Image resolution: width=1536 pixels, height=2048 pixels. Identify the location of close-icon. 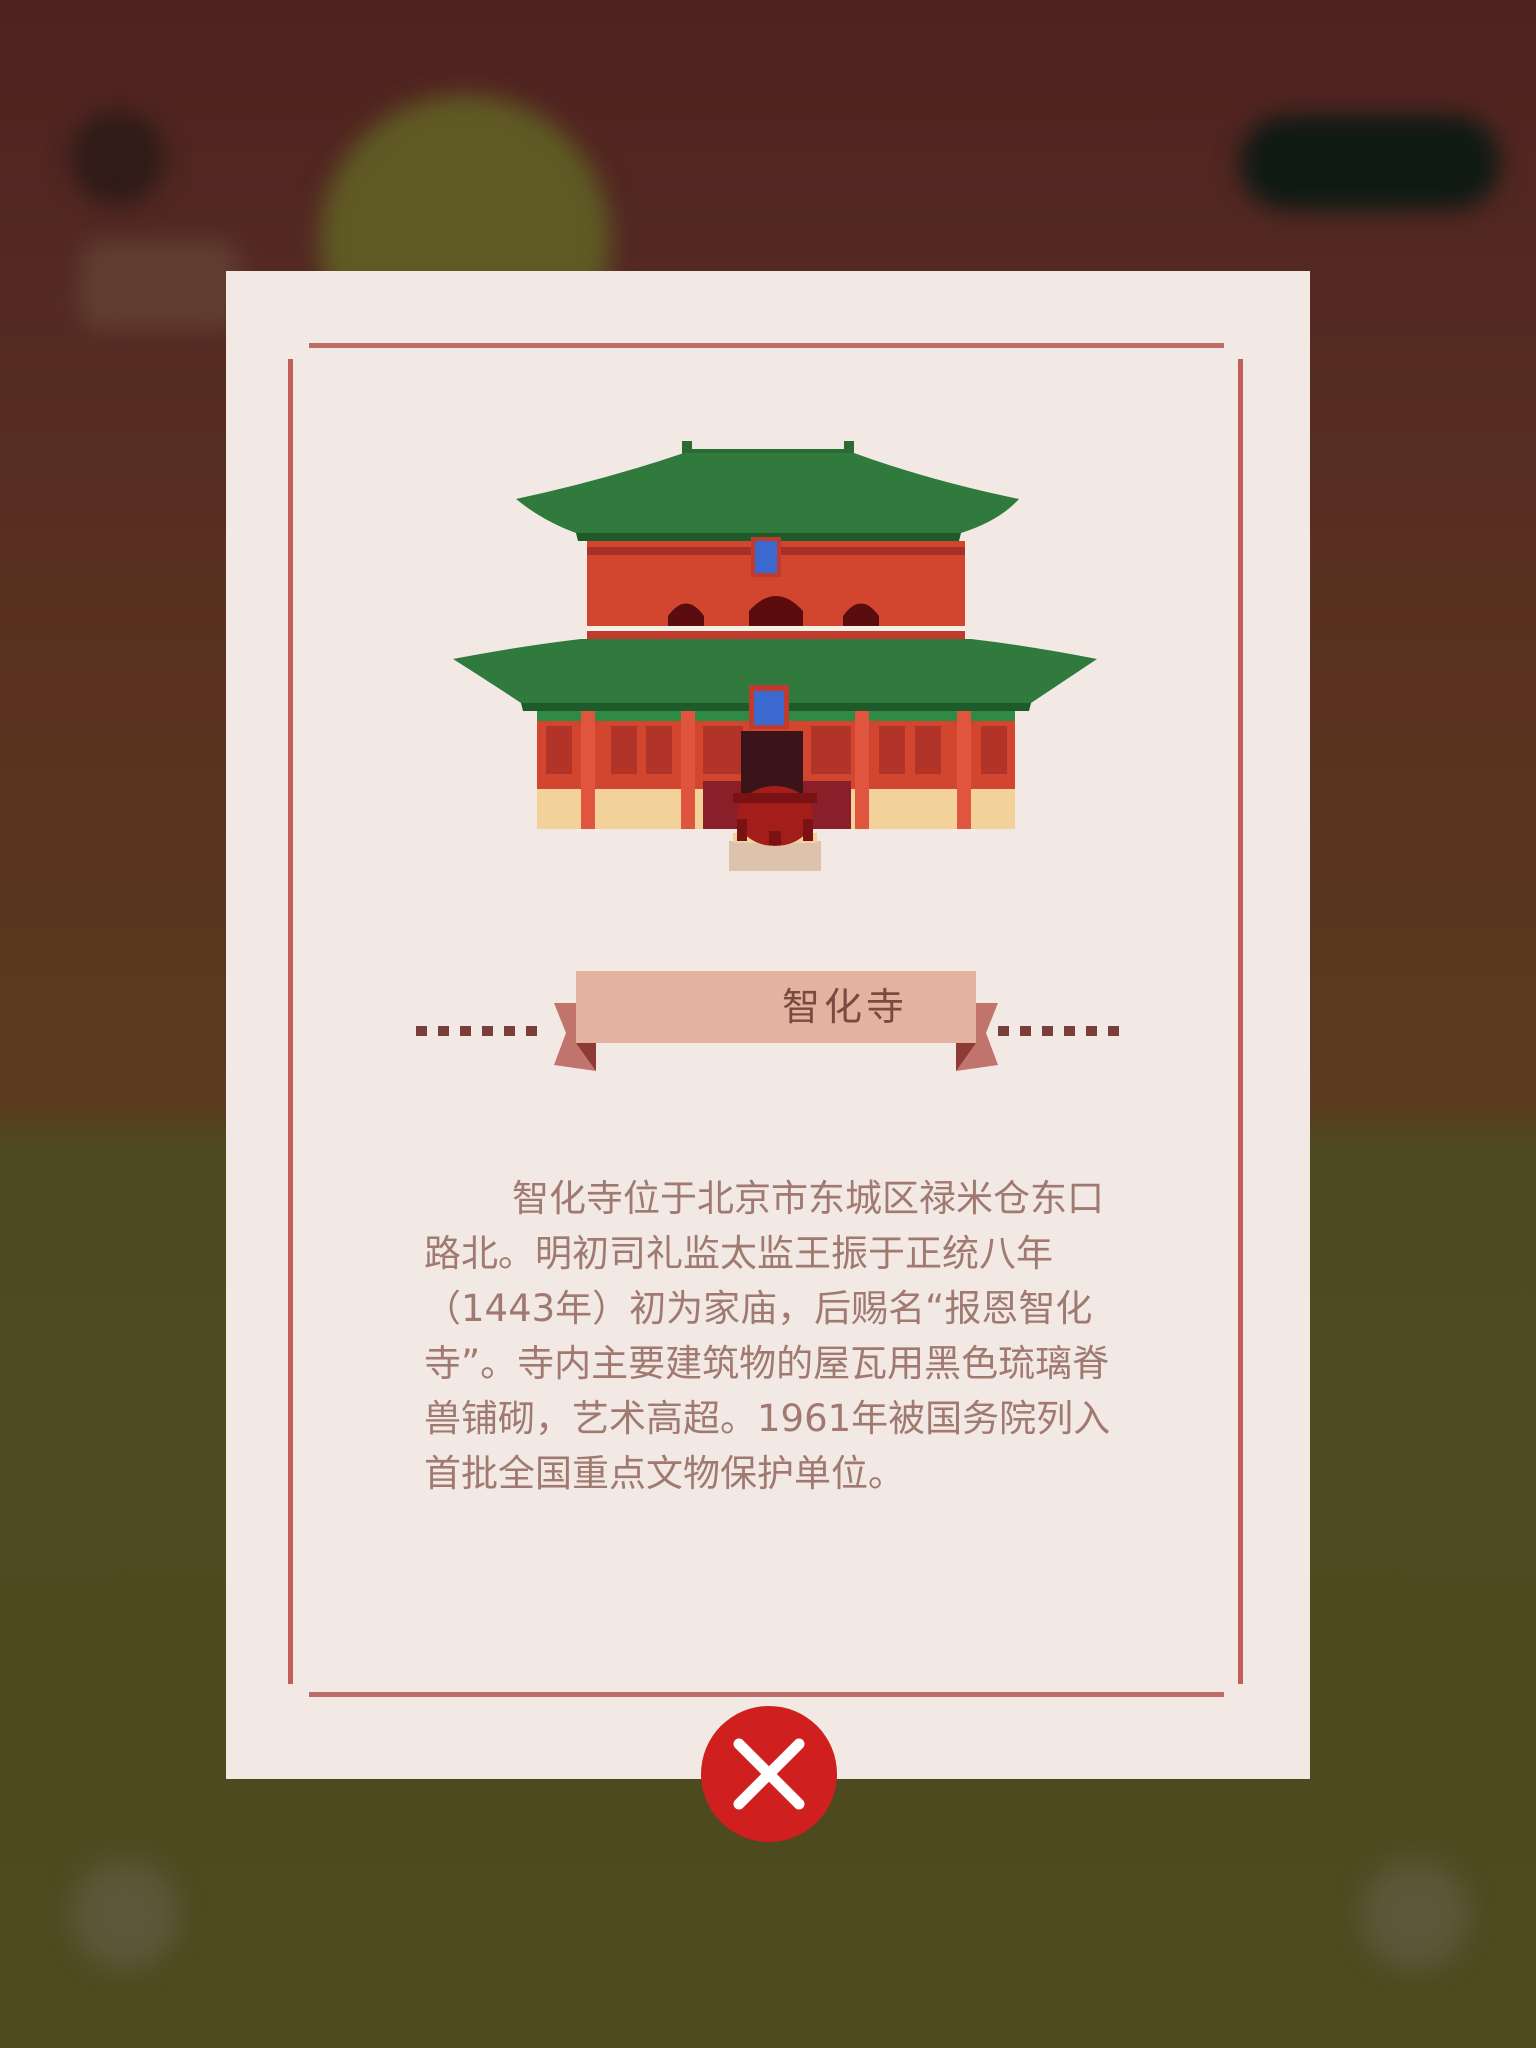
(769, 1774).